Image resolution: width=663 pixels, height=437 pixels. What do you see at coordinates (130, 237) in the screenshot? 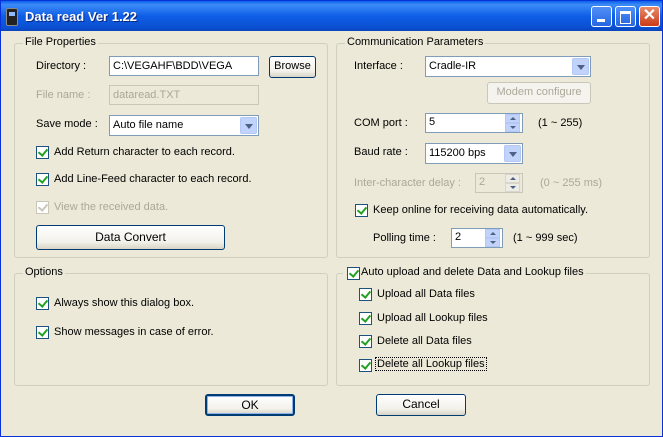
I see `data-convert-button: Data Convert` at bounding box center [130, 237].